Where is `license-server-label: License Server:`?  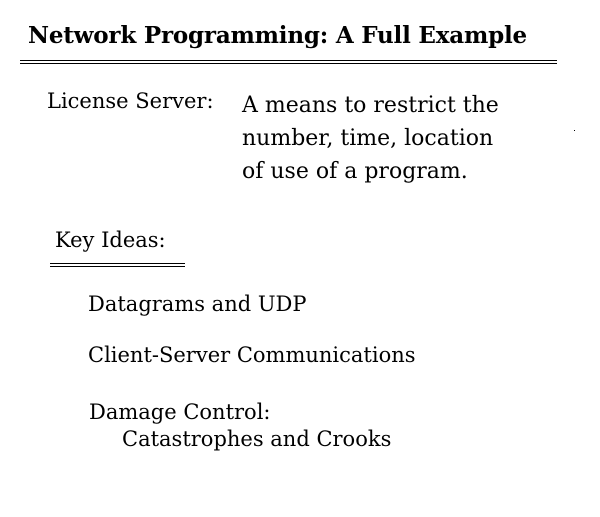 license-server-label: License Server: is located at coordinates (130, 101).